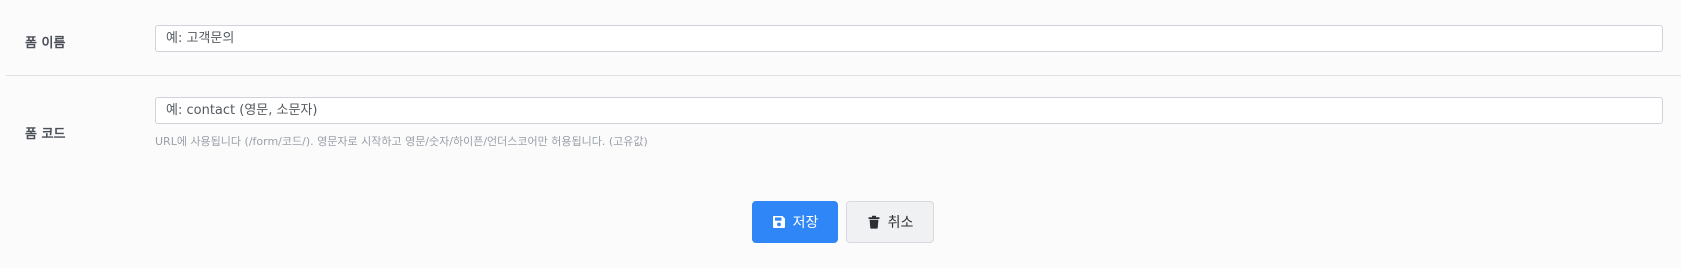  What do you see at coordinates (45, 134) in the screenshot?
I see `form-code-label: 폼 코드` at bounding box center [45, 134].